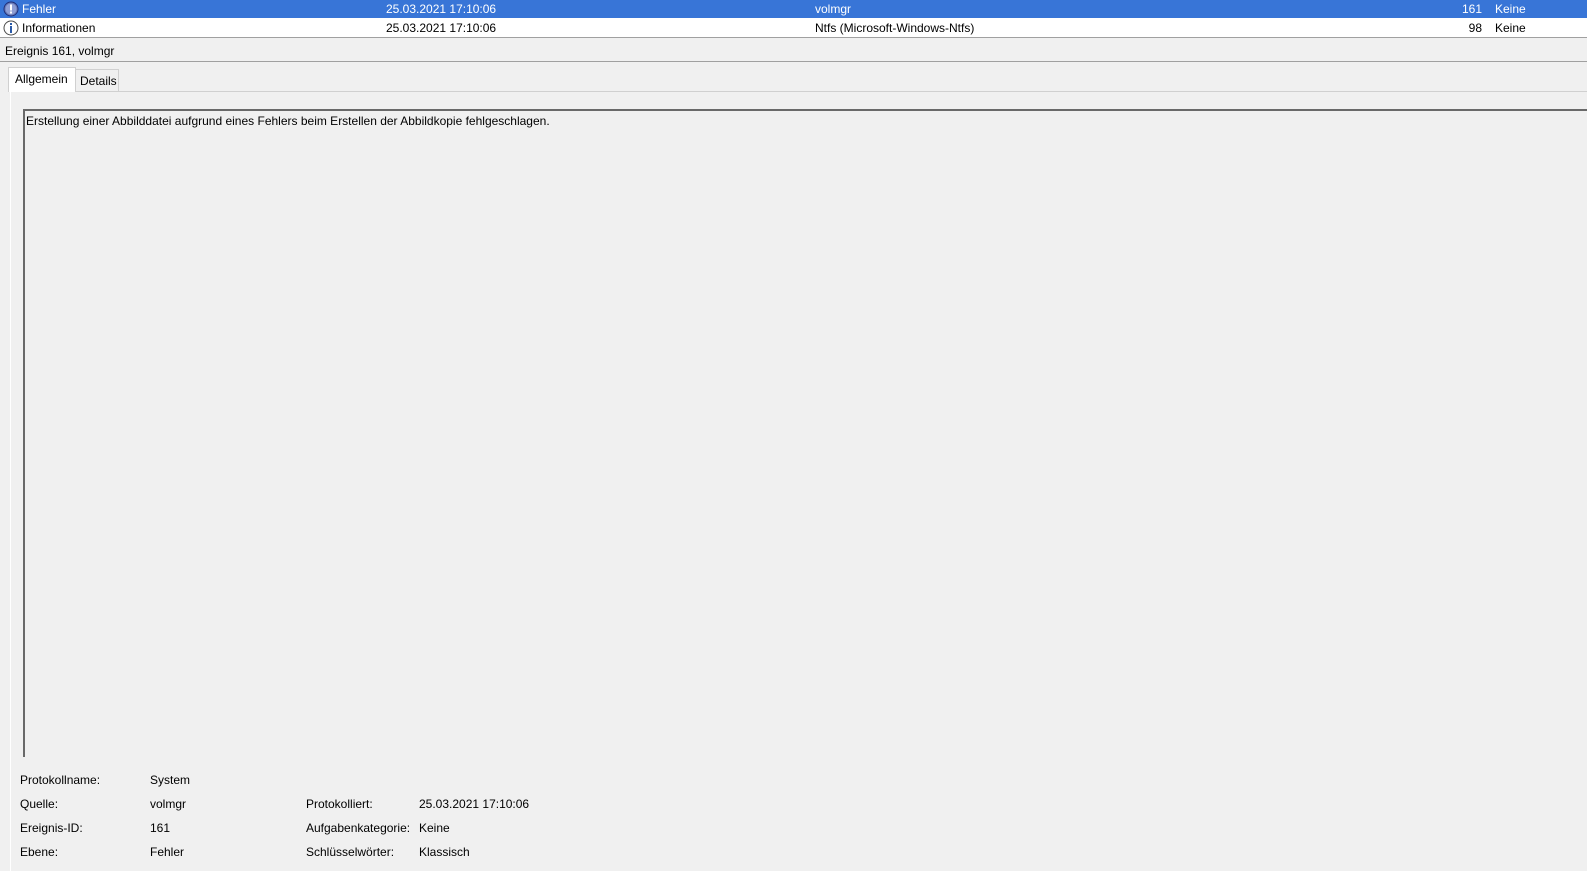 The image size is (1587, 871). Describe the element at coordinates (339, 804) in the screenshot. I see `logged-label: Protokolliert:` at that location.